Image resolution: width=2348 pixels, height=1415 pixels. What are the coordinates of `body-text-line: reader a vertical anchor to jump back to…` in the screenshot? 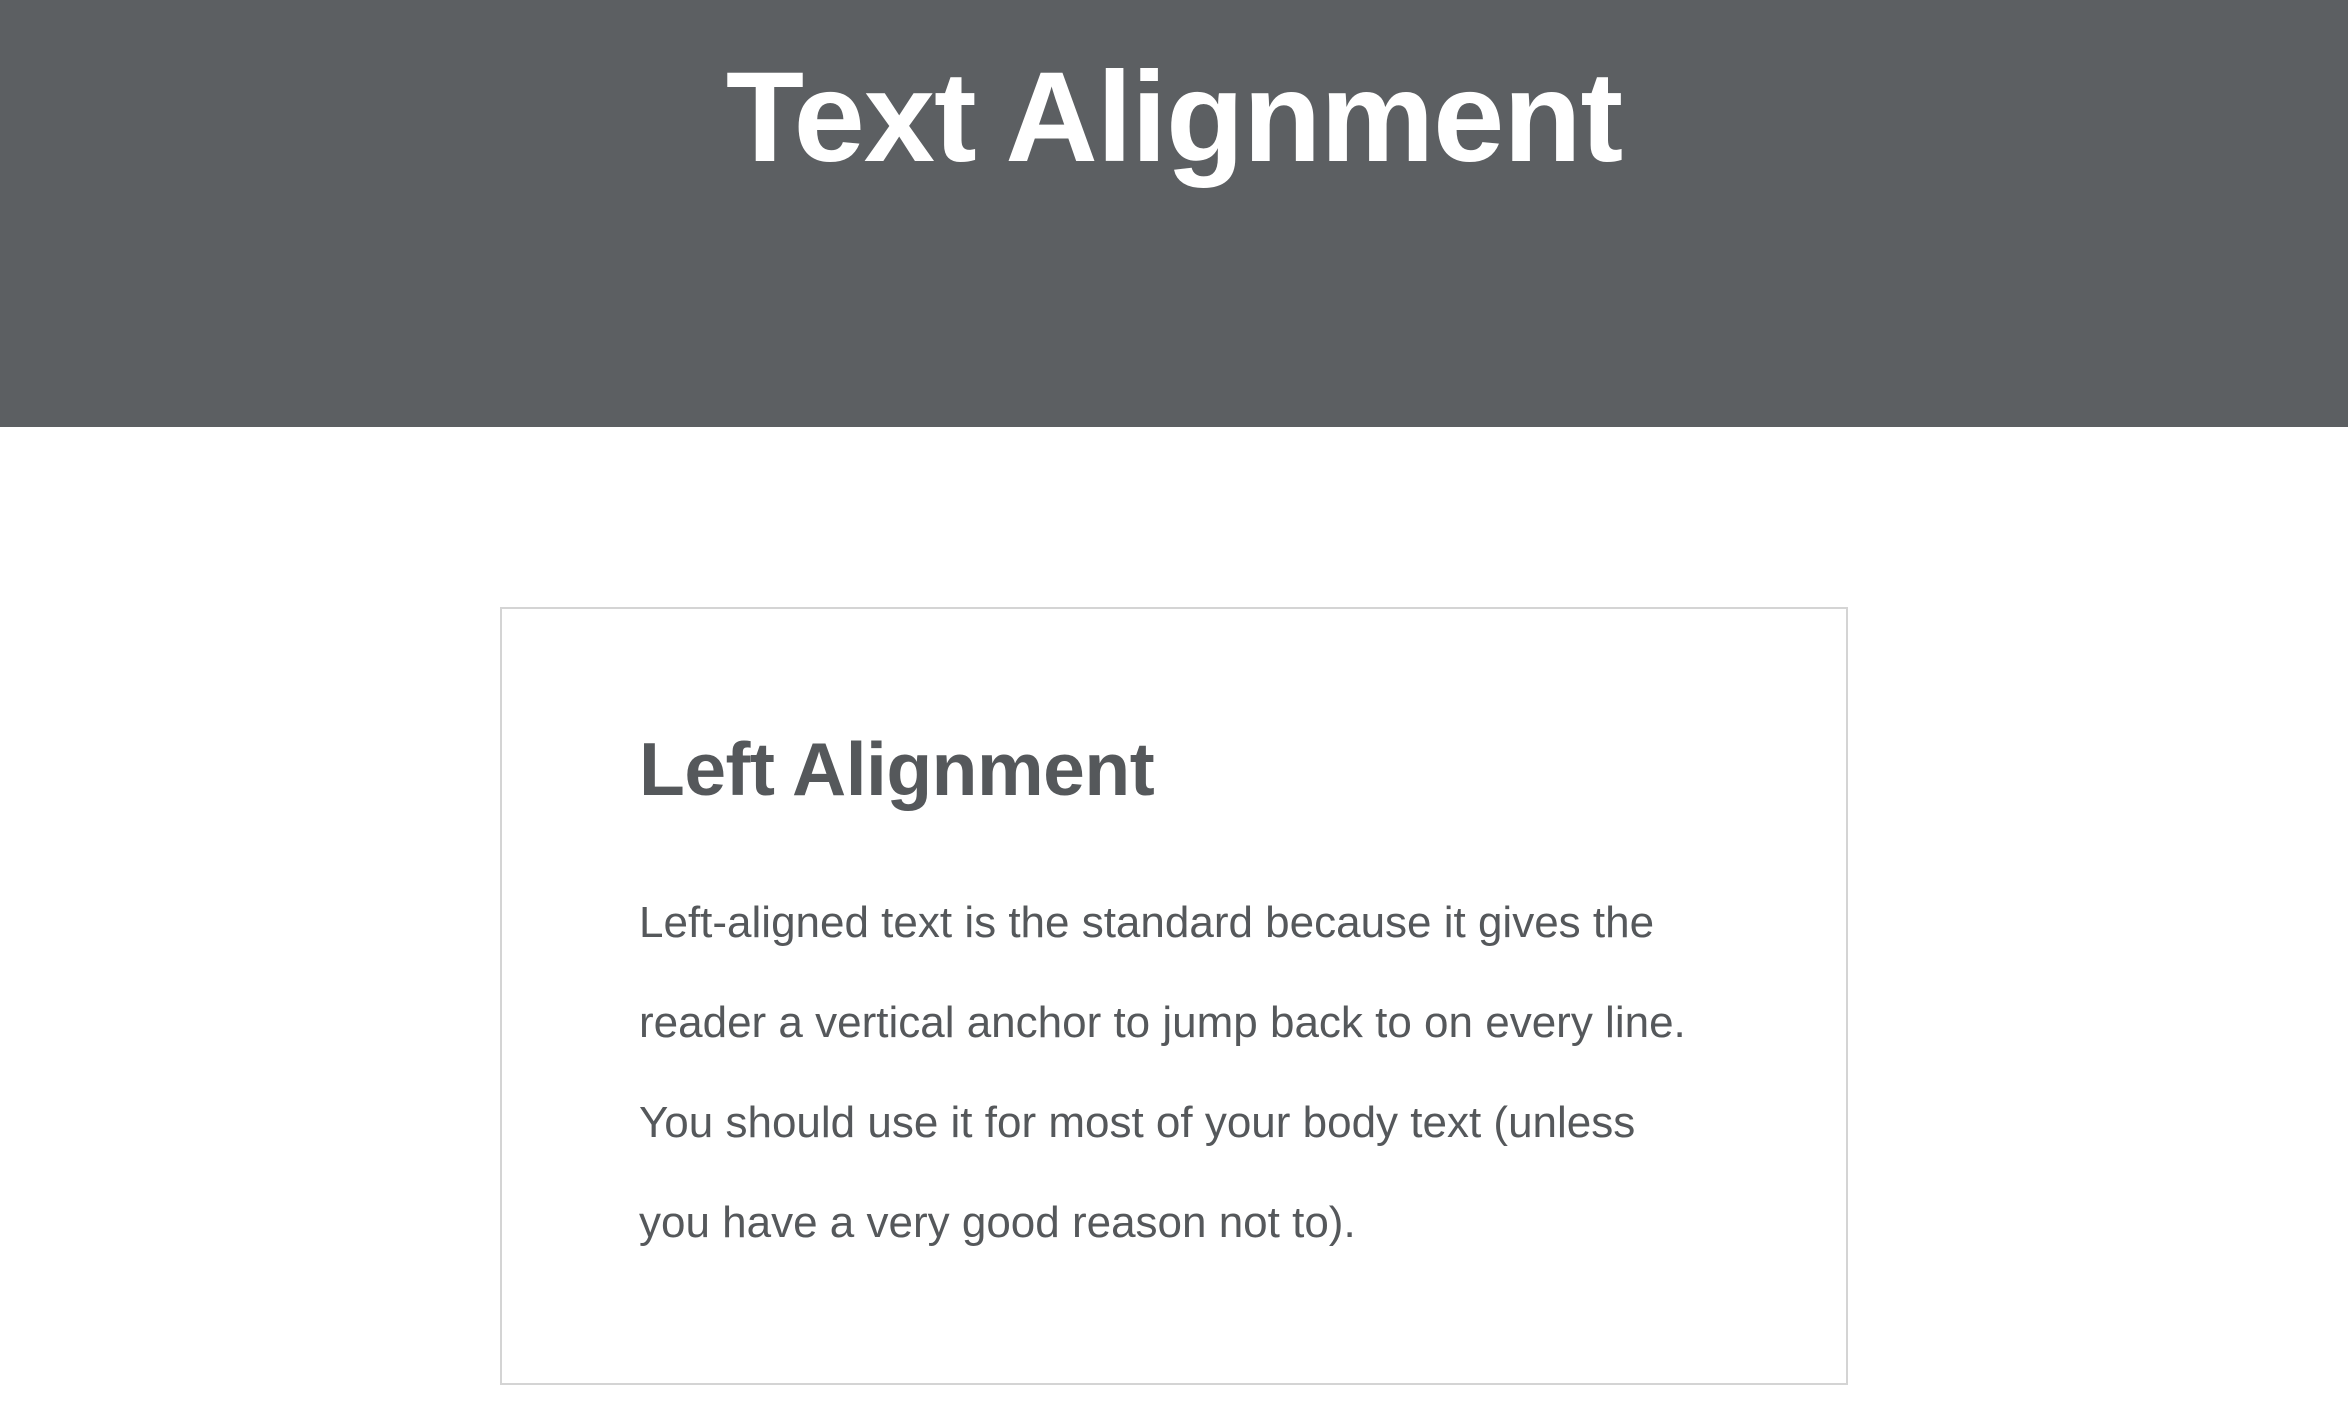 It's located at (1162, 1022).